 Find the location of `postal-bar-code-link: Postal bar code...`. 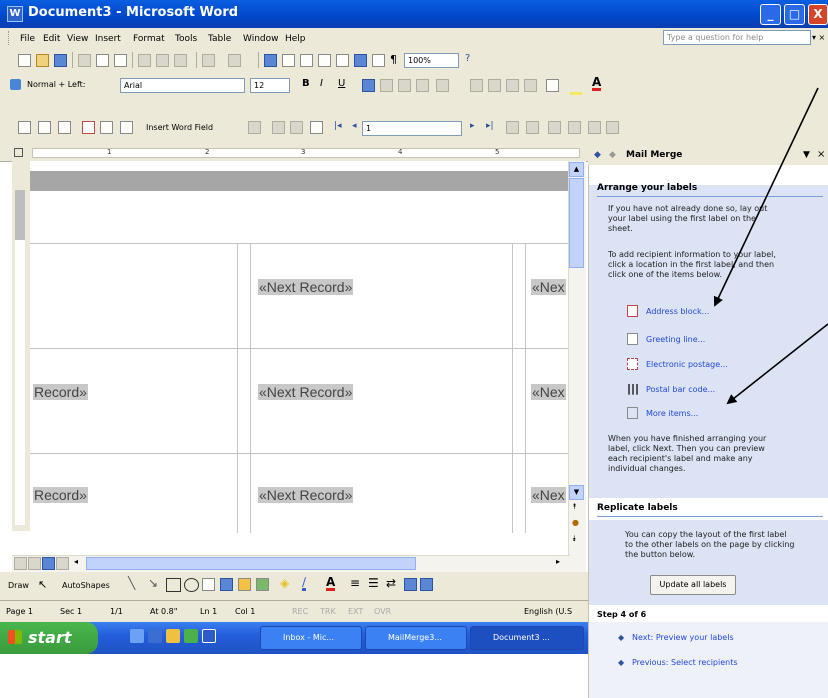

postal-bar-code-link: Postal bar code... is located at coordinates (680, 389).